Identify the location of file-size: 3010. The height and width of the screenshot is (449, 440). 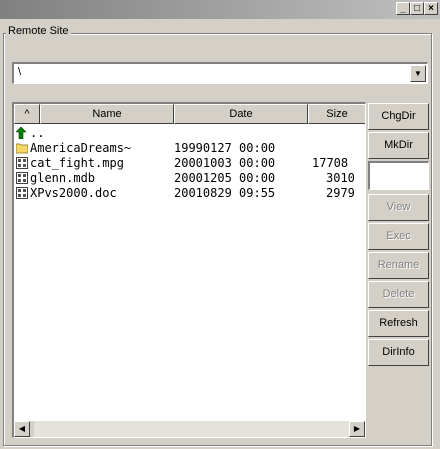
(340, 178).